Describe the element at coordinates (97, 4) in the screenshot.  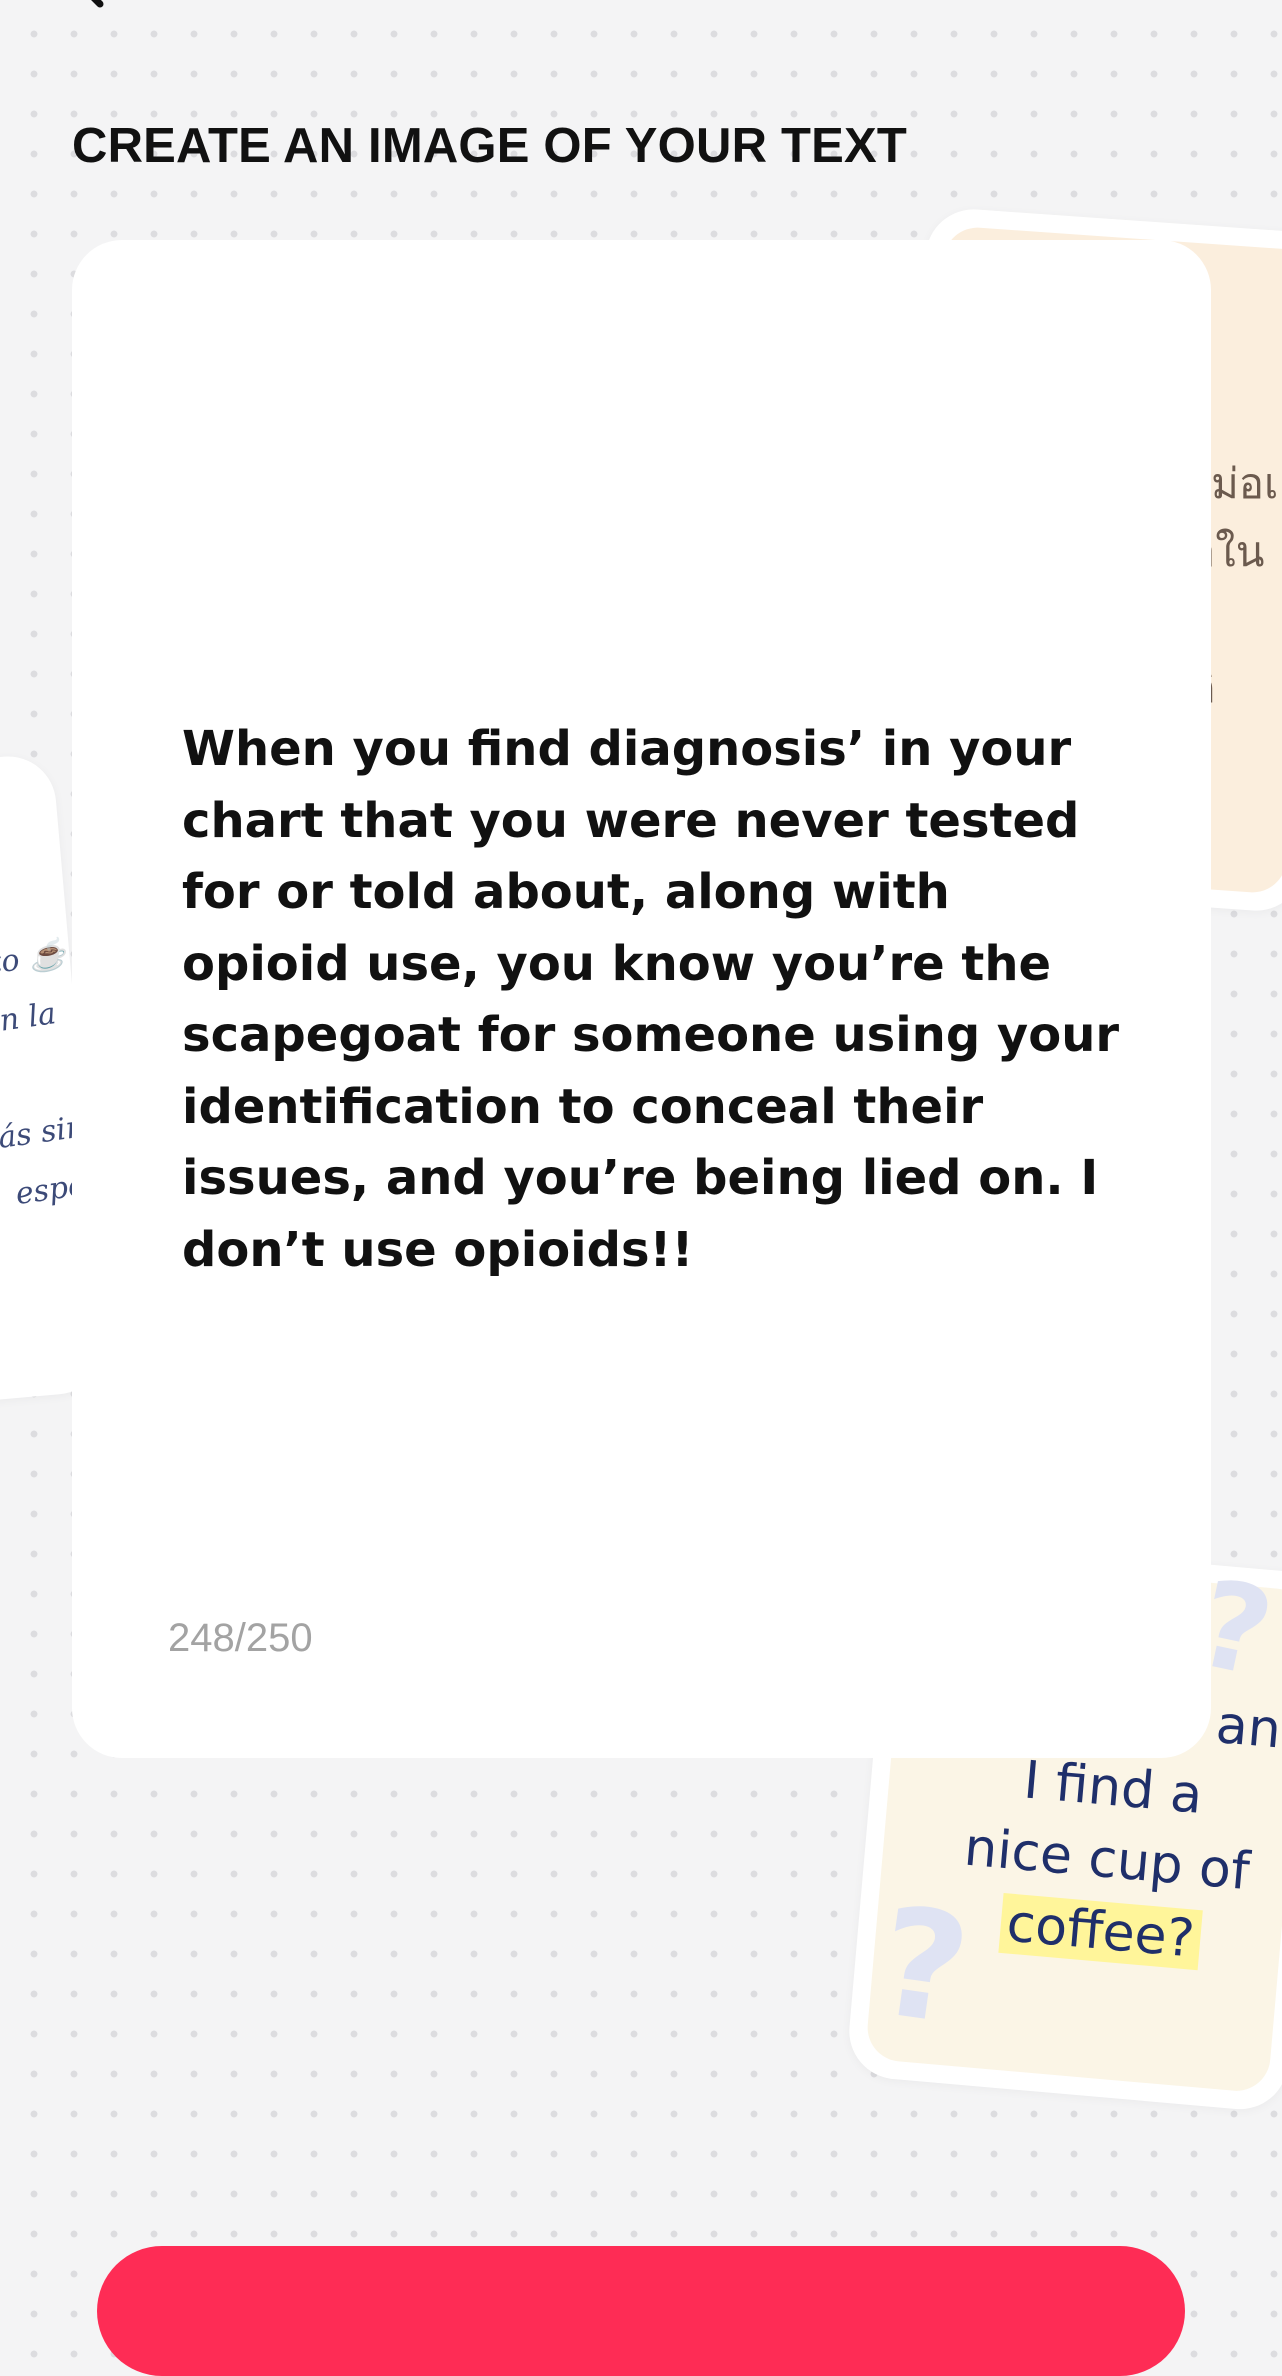
I see `chevron-left-icon` at that location.